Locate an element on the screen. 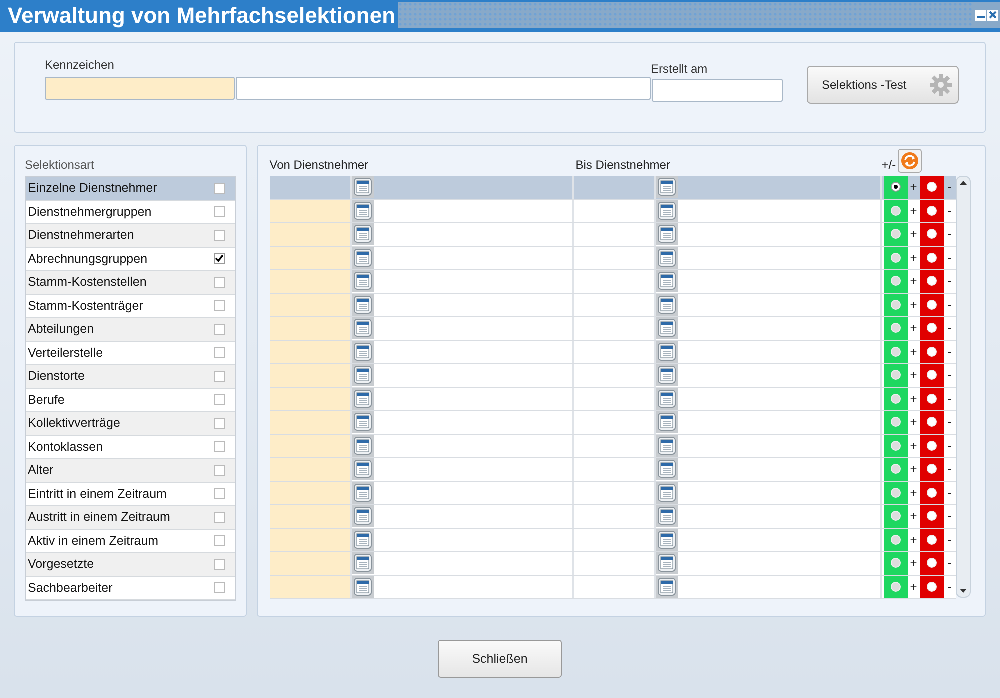 Image resolution: width=1000 pixels, height=698 pixels. description-field is located at coordinates (443, 88).